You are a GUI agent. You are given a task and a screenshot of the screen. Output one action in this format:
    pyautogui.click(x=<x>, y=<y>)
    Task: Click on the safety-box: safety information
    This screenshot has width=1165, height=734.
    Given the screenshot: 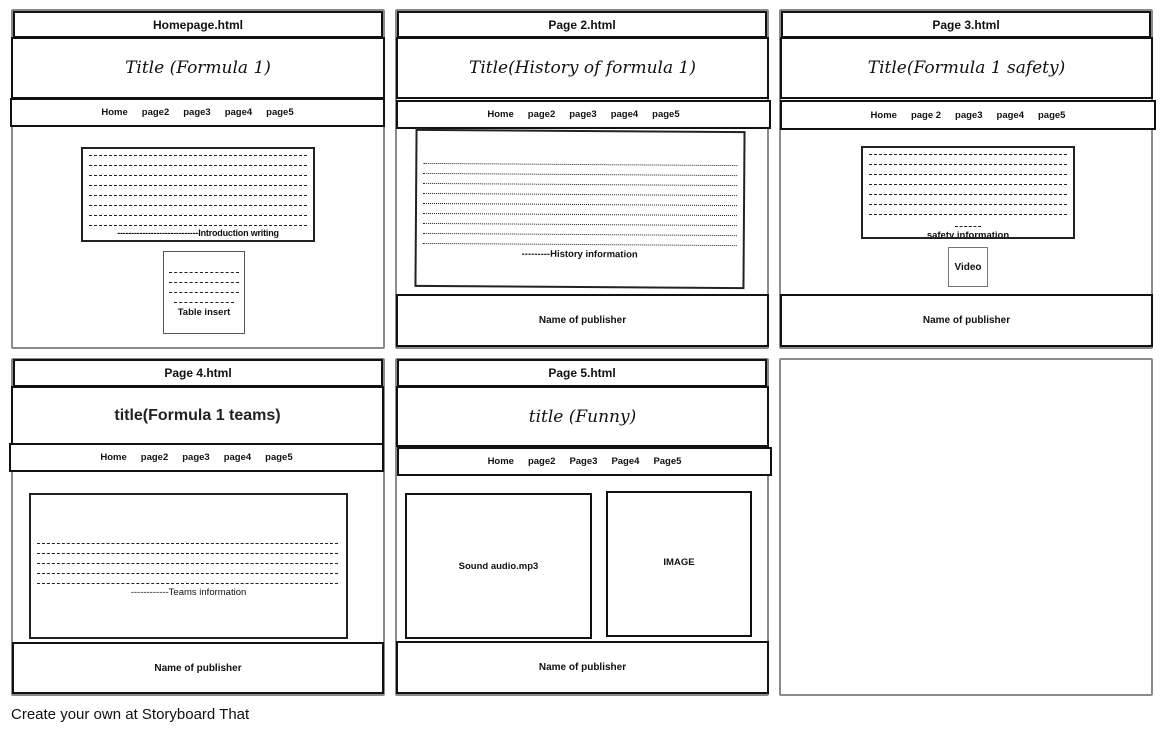 What is the action you would take?
    pyautogui.click(x=968, y=192)
    